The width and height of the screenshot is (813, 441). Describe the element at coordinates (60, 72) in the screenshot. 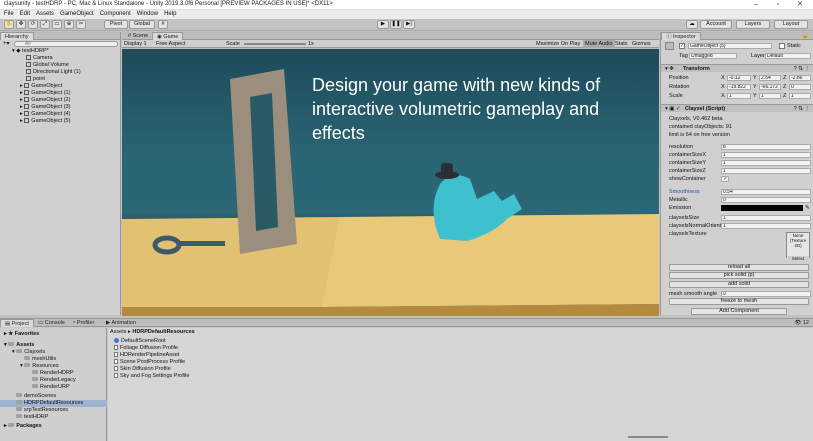

I see `hierarchy-item-directional-light: Directional Light (1)` at that location.